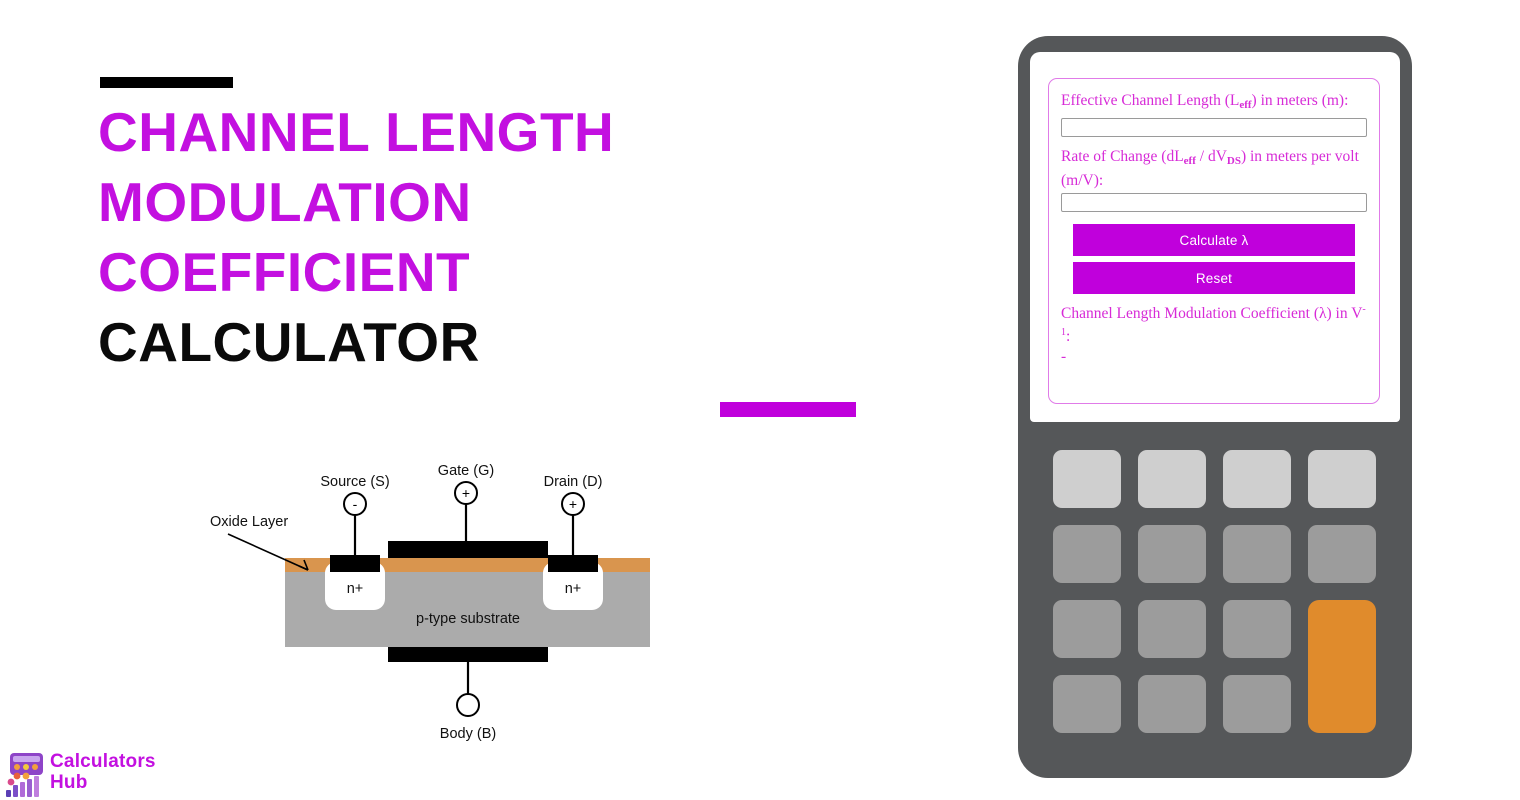  What do you see at coordinates (1342, 666) in the screenshot?
I see `keypad-key-accent` at bounding box center [1342, 666].